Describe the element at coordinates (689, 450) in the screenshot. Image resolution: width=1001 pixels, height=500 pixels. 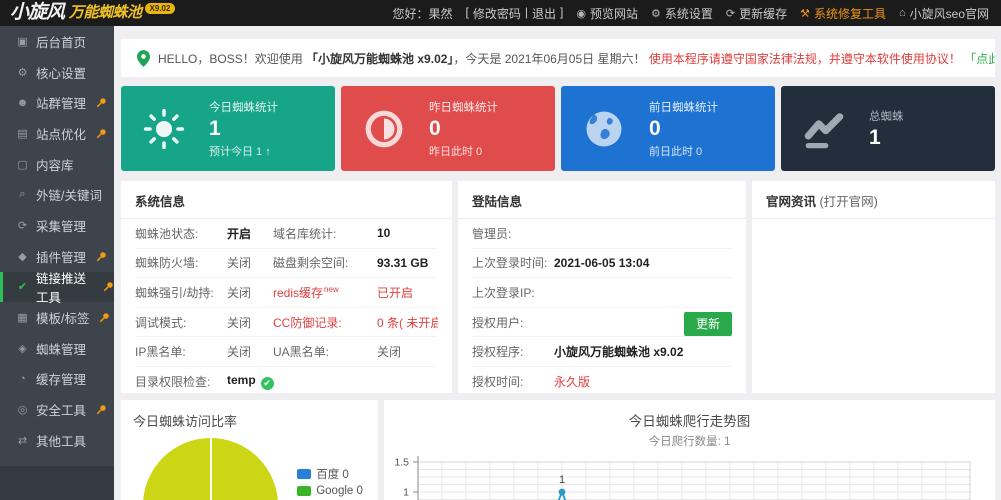
I see `spider-trend-panel: 今日蜘蛛爬行走势图 今日爬行数量: 1 1.5 1 1` at that location.